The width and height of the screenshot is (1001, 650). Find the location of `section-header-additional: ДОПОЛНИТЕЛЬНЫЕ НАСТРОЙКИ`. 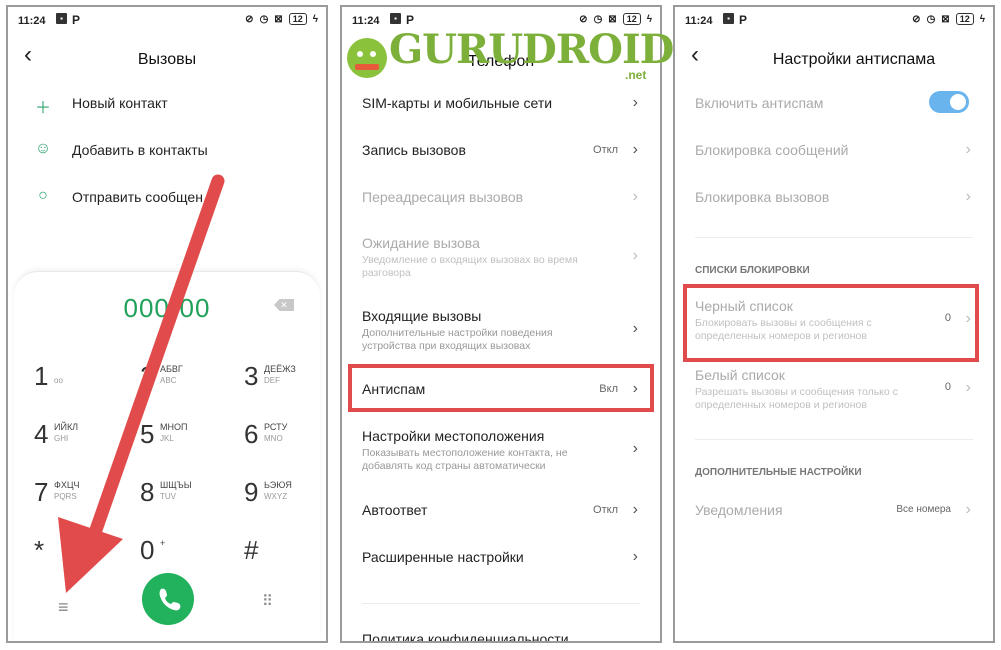

section-header-additional: ДОПОЛНИТЕЛЬНЫЕ НАСТРОЙКИ is located at coordinates (778, 472).